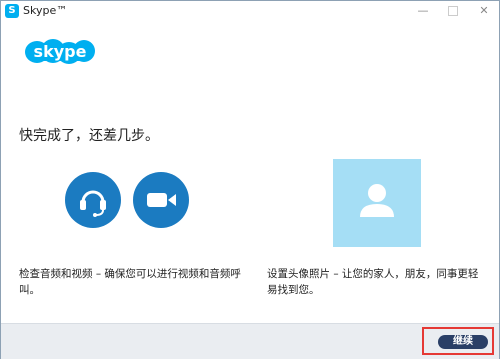 The image size is (500, 359). What do you see at coordinates (373, 282) in the screenshot?
I see `profile-photo-description: 设置头像照片 – 让您的家人，朋友，同事更轻易找到您。` at bounding box center [373, 282].